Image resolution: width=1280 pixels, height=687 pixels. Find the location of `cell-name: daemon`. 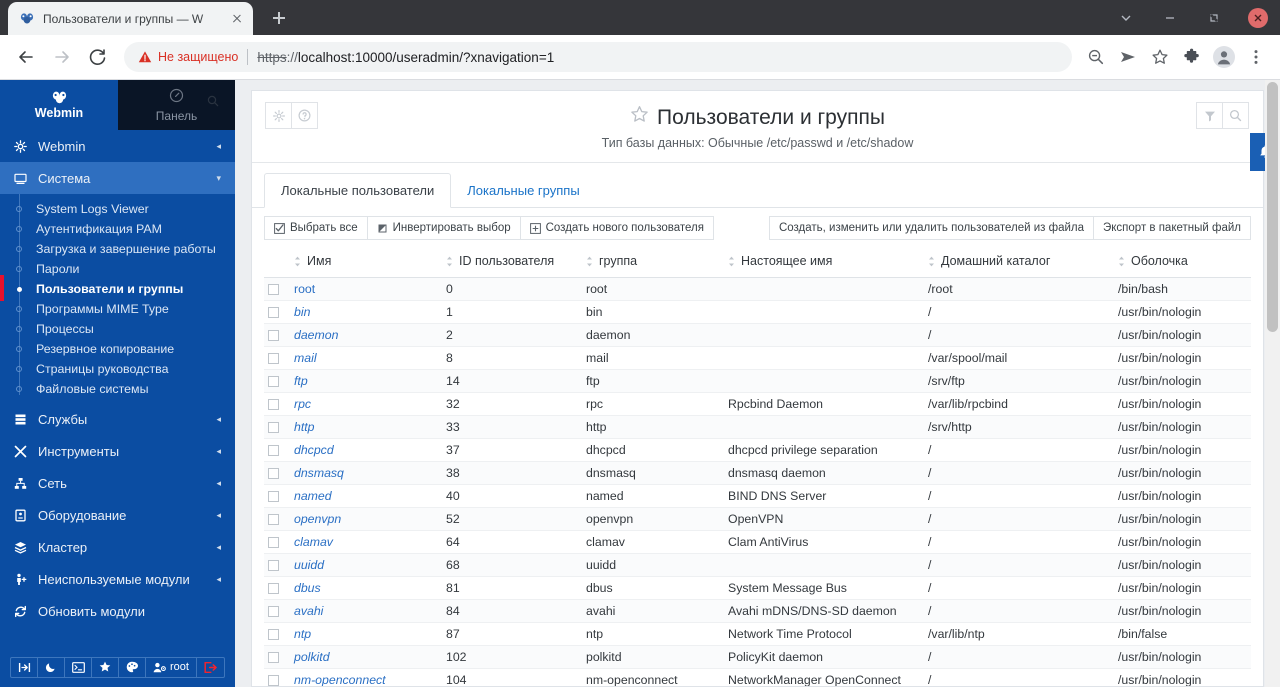

cell-name: daemon is located at coordinates (366, 335).